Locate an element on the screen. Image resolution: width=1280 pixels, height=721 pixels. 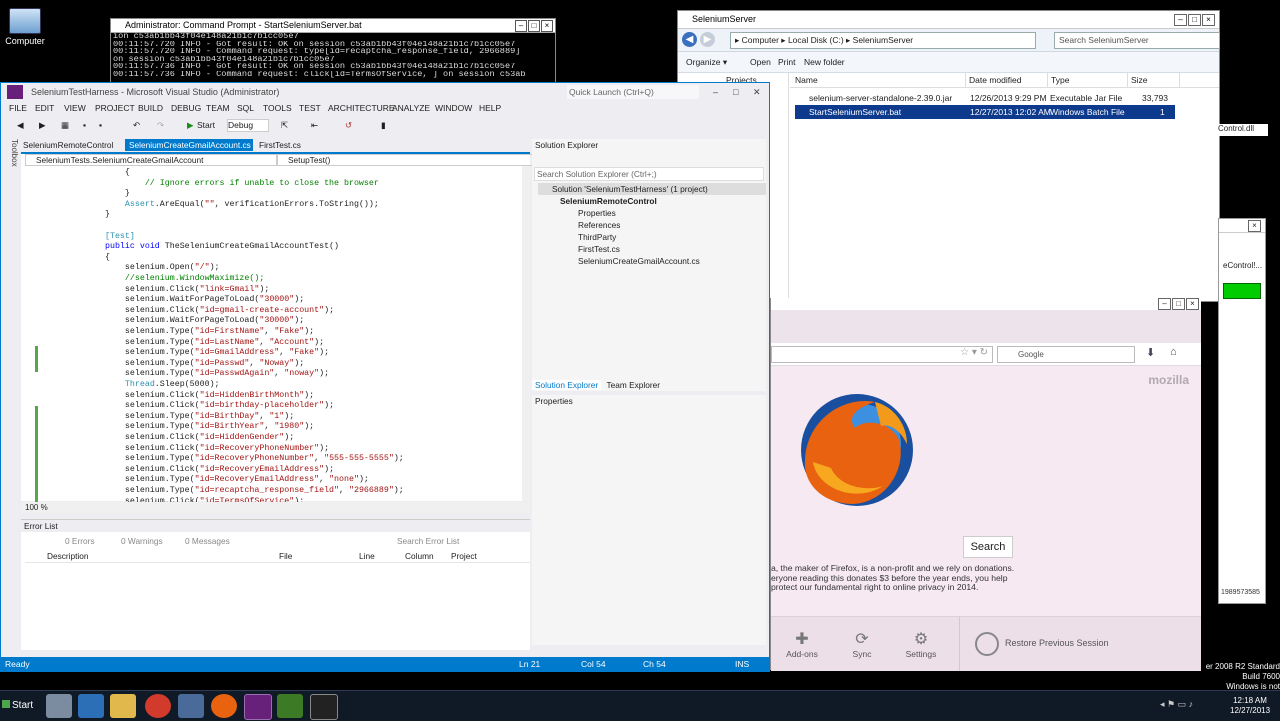
column-date: Date modified is located at coordinates (1007, 80).